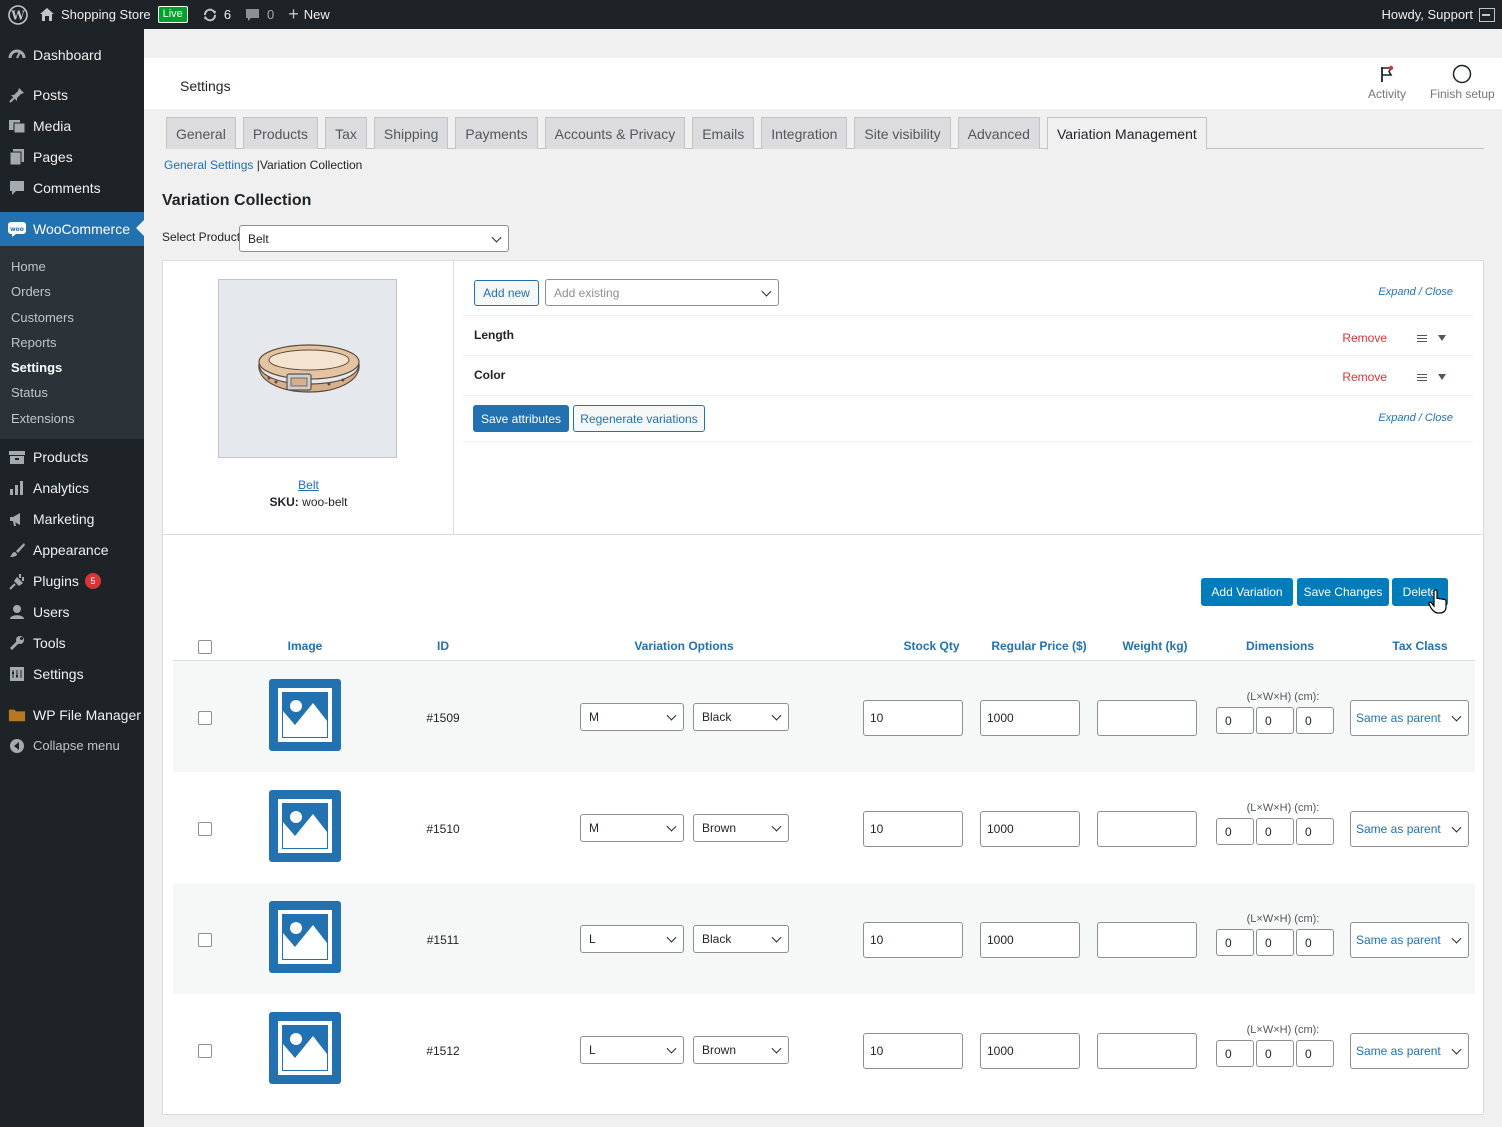  What do you see at coordinates (1387, 82) in the screenshot?
I see `activity-button: Activity` at bounding box center [1387, 82].